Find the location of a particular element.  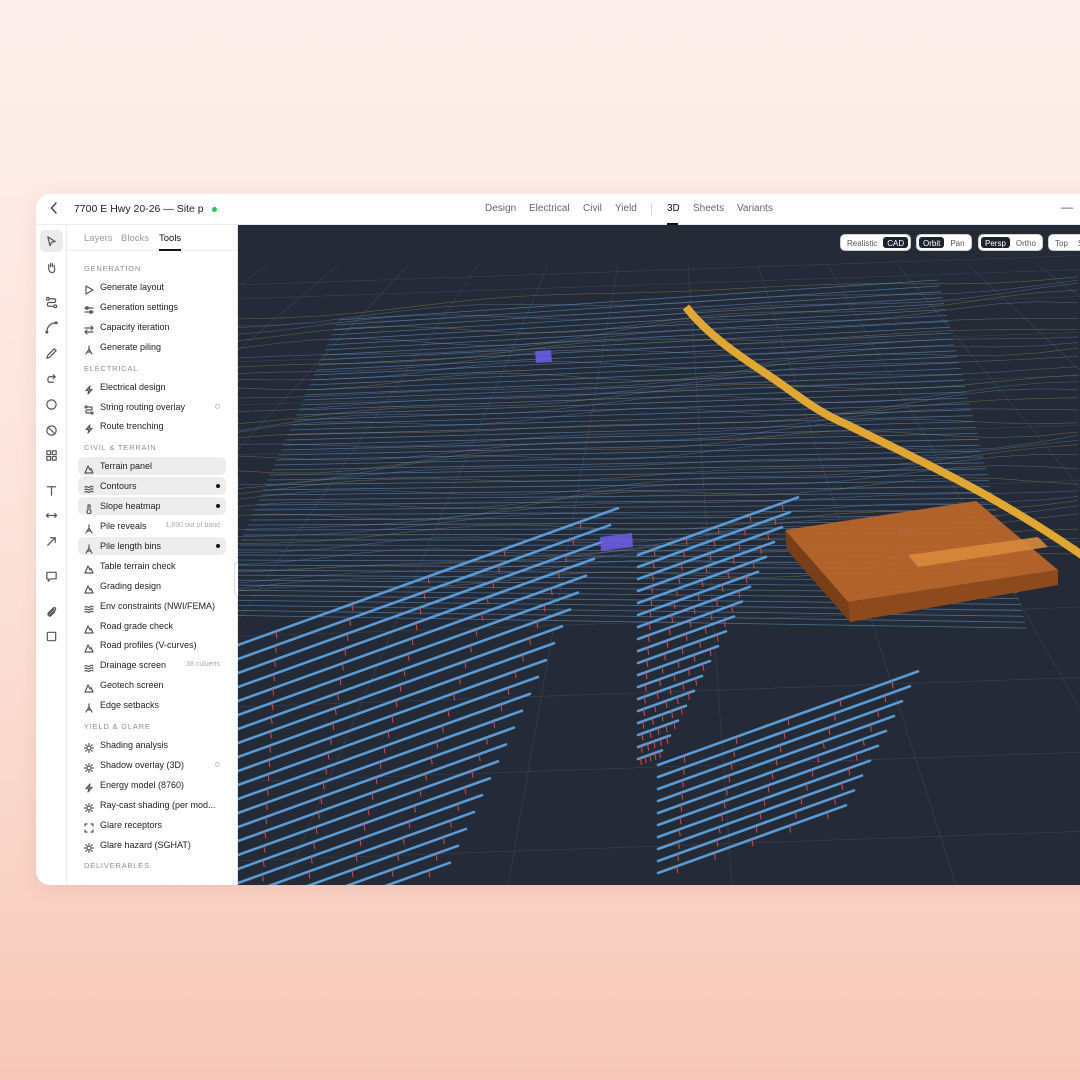

view-option-s: S is located at coordinates (1077, 242).